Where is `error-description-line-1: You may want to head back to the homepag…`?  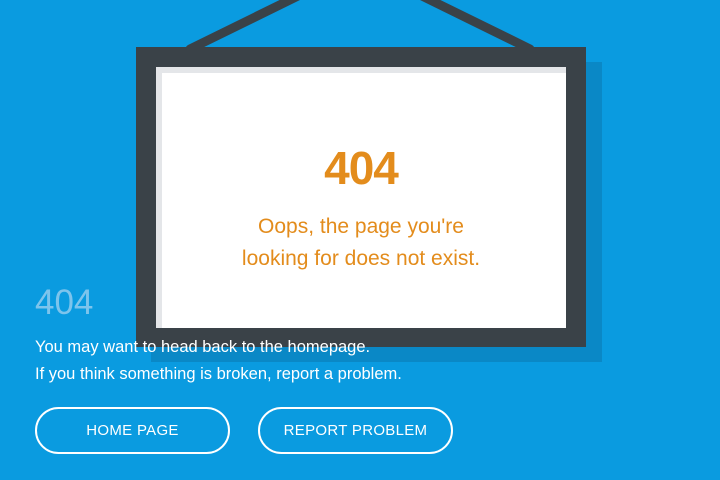 error-description-line-1: You may want to head back to the homepag… is located at coordinates (203, 347).